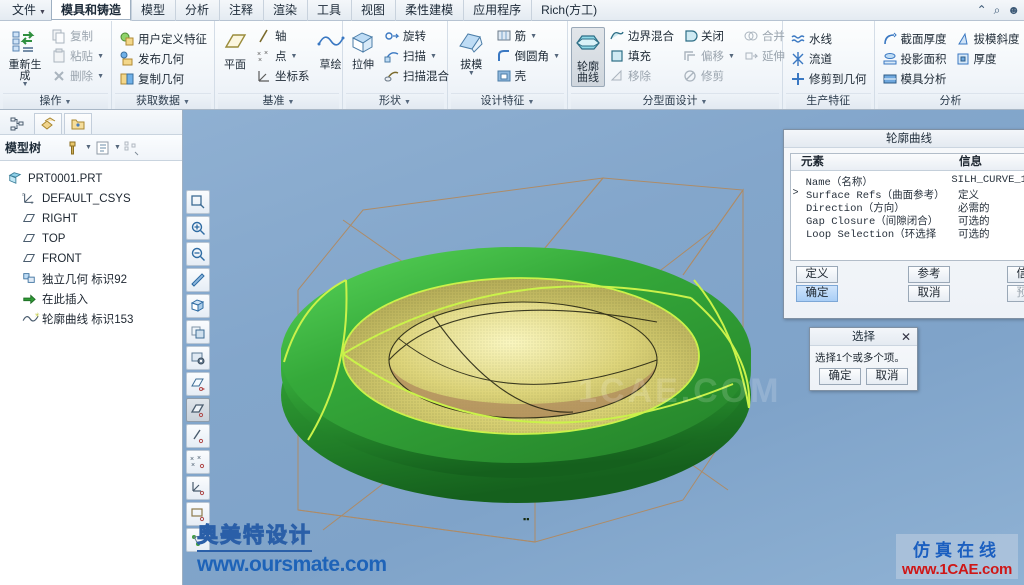 The image size is (1024, 585). Describe the element at coordinates (278, 101) in the screenshot. I see `ribbon-group-label-datum: 基准 ▼` at that location.